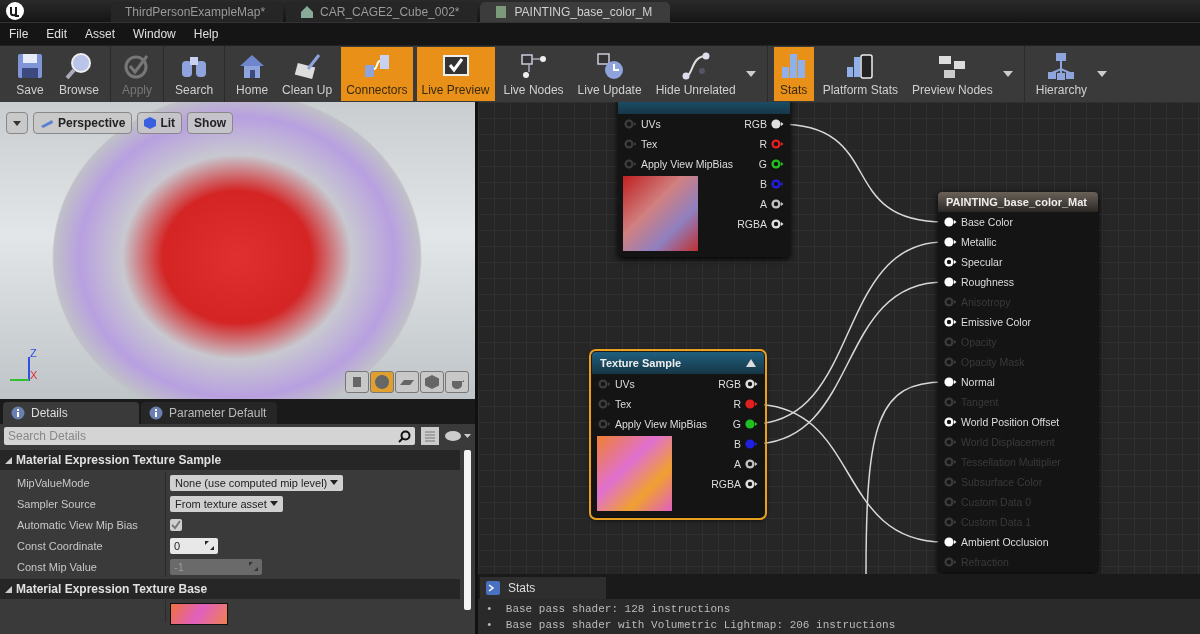 This screenshot has height=634, width=1200. What do you see at coordinates (34, 375) in the screenshot?
I see `axis-label: X` at bounding box center [34, 375].